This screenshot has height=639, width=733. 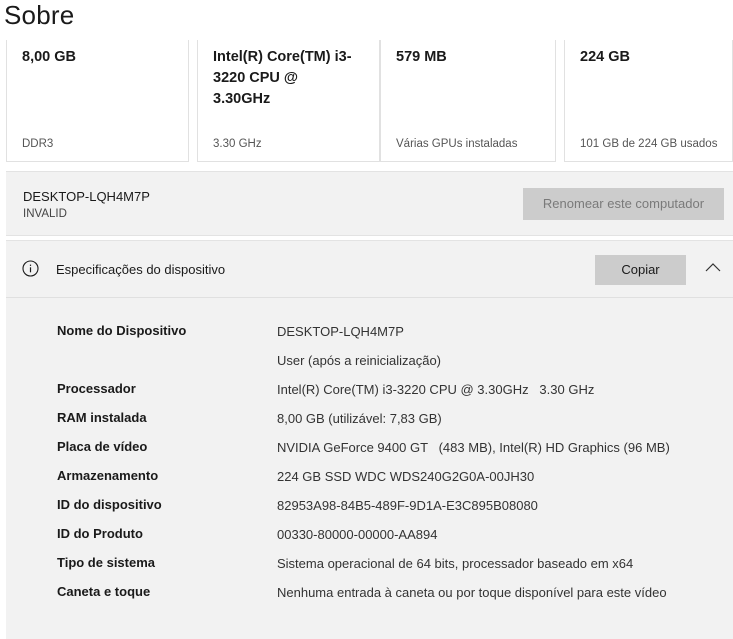 I want to click on spec-label-product-id: ID do Produto, so click(x=100, y=533).